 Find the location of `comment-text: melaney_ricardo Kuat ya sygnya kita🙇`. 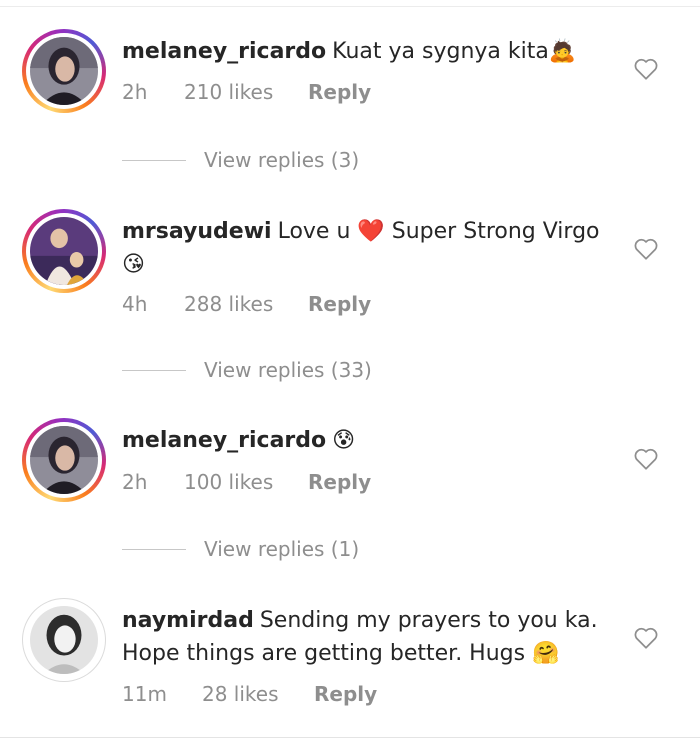

comment-text: melaney_ricardo Kuat ya sygnya kita🙇 is located at coordinates (372, 51).